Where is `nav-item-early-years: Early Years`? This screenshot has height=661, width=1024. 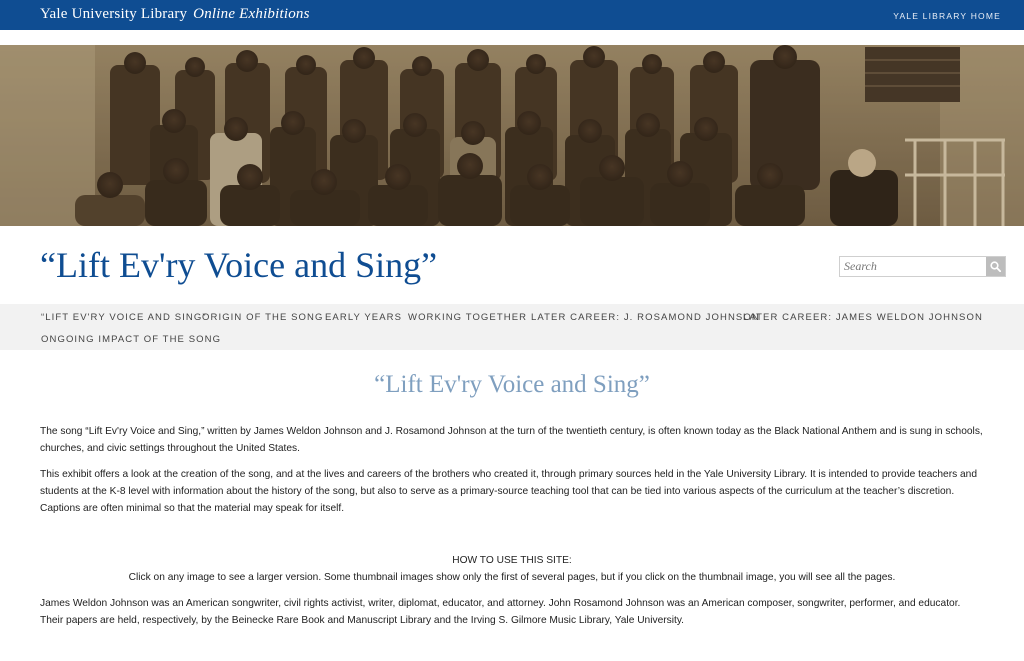 nav-item-early-years: Early Years is located at coordinates (363, 317).